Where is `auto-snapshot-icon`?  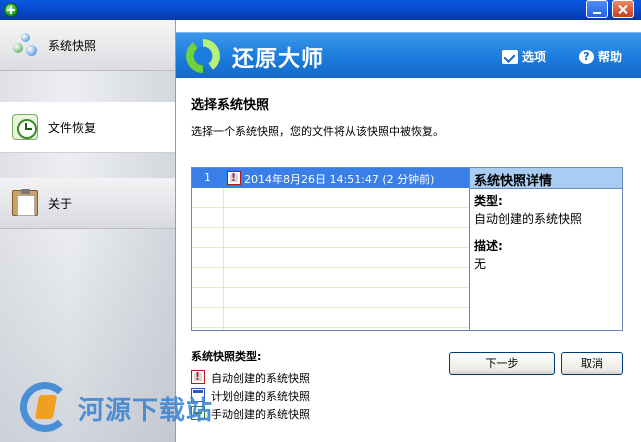
auto-snapshot-icon is located at coordinates (234, 178).